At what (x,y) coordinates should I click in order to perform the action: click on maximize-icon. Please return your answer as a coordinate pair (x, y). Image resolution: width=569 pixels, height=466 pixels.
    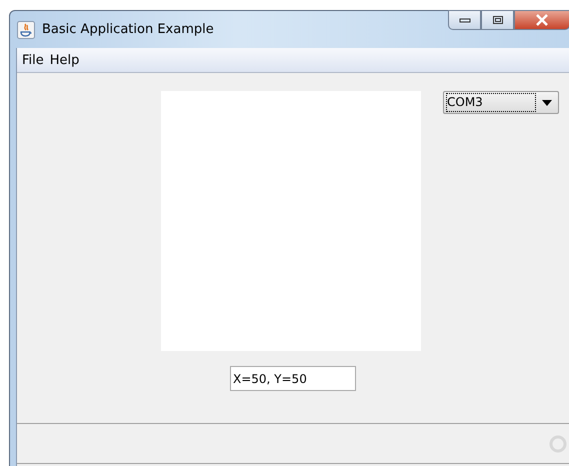
    Looking at the image, I should click on (498, 20).